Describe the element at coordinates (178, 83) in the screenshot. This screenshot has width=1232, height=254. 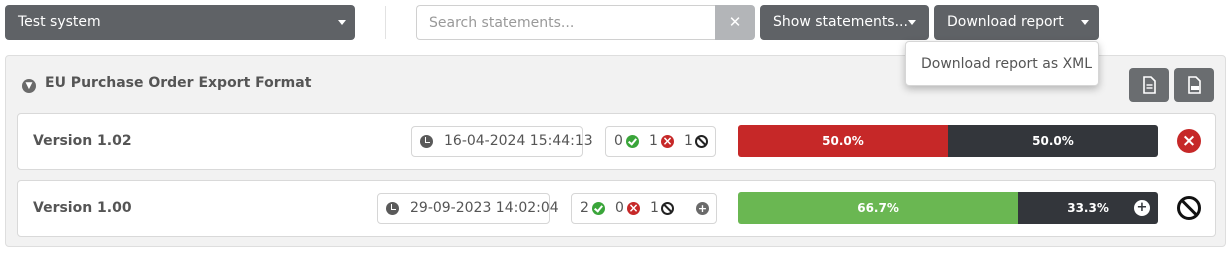
I see `panel-title: EU Purchase Order Export Format` at that location.